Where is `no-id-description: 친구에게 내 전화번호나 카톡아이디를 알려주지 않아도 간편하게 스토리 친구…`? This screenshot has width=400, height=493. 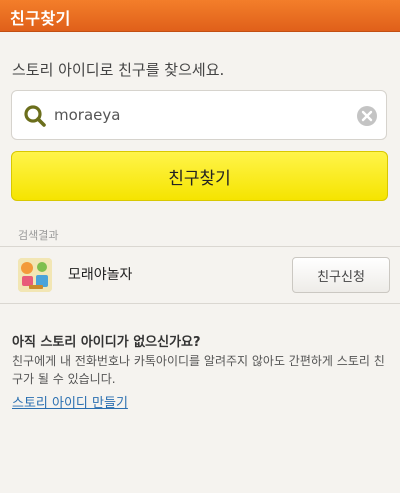
no-id-description: 친구에게 내 전화번호나 카톡아이디를 알려주지 않아도 간편하게 스토리 친구… is located at coordinates (198, 370).